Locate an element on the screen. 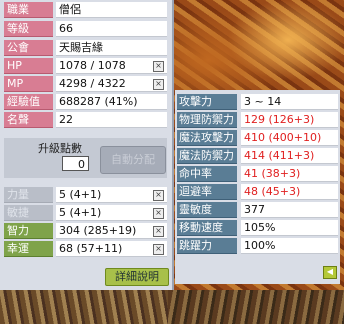 The width and height of the screenshot is (344, 324). detail-row-avoid: 迴避率 48 (45+3) is located at coordinates (257, 192).